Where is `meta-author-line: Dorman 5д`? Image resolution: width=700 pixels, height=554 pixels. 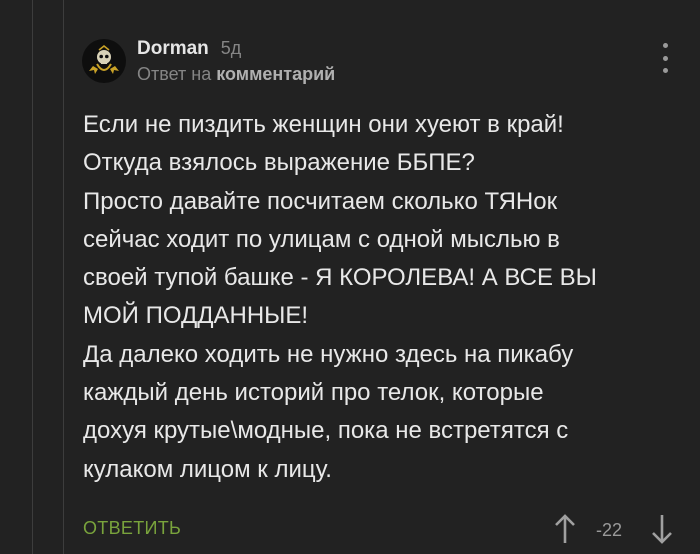 meta-author-line: Dorman 5д is located at coordinates (236, 49).